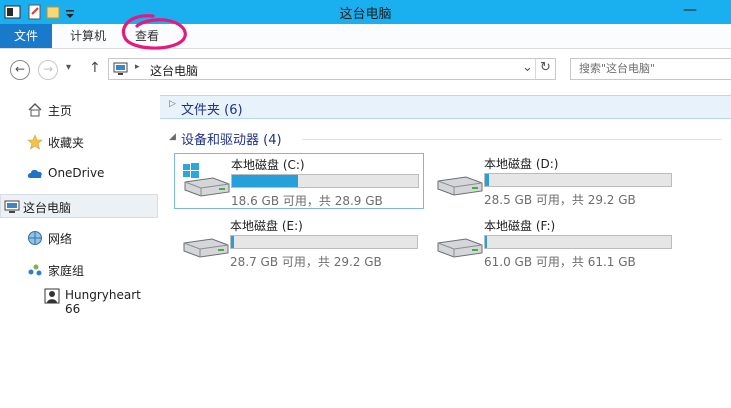 Image resolution: width=731 pixels, height=408 pixels. Describe the element at coordinates (66, 271) in the screenshot. I see `sidebar-item-label: 家庭组` at that location.